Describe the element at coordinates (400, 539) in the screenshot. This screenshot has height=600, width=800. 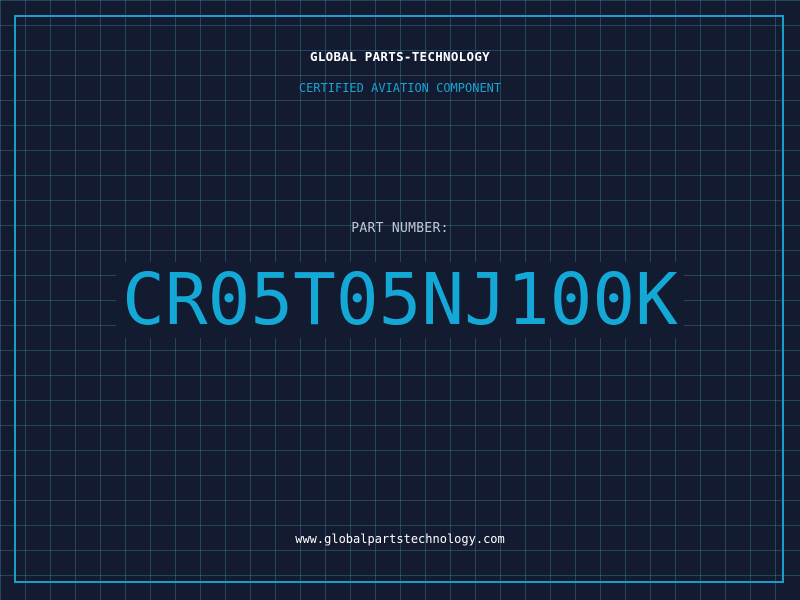
I see `website-url: www.globalpartstechnology.com` at that location.